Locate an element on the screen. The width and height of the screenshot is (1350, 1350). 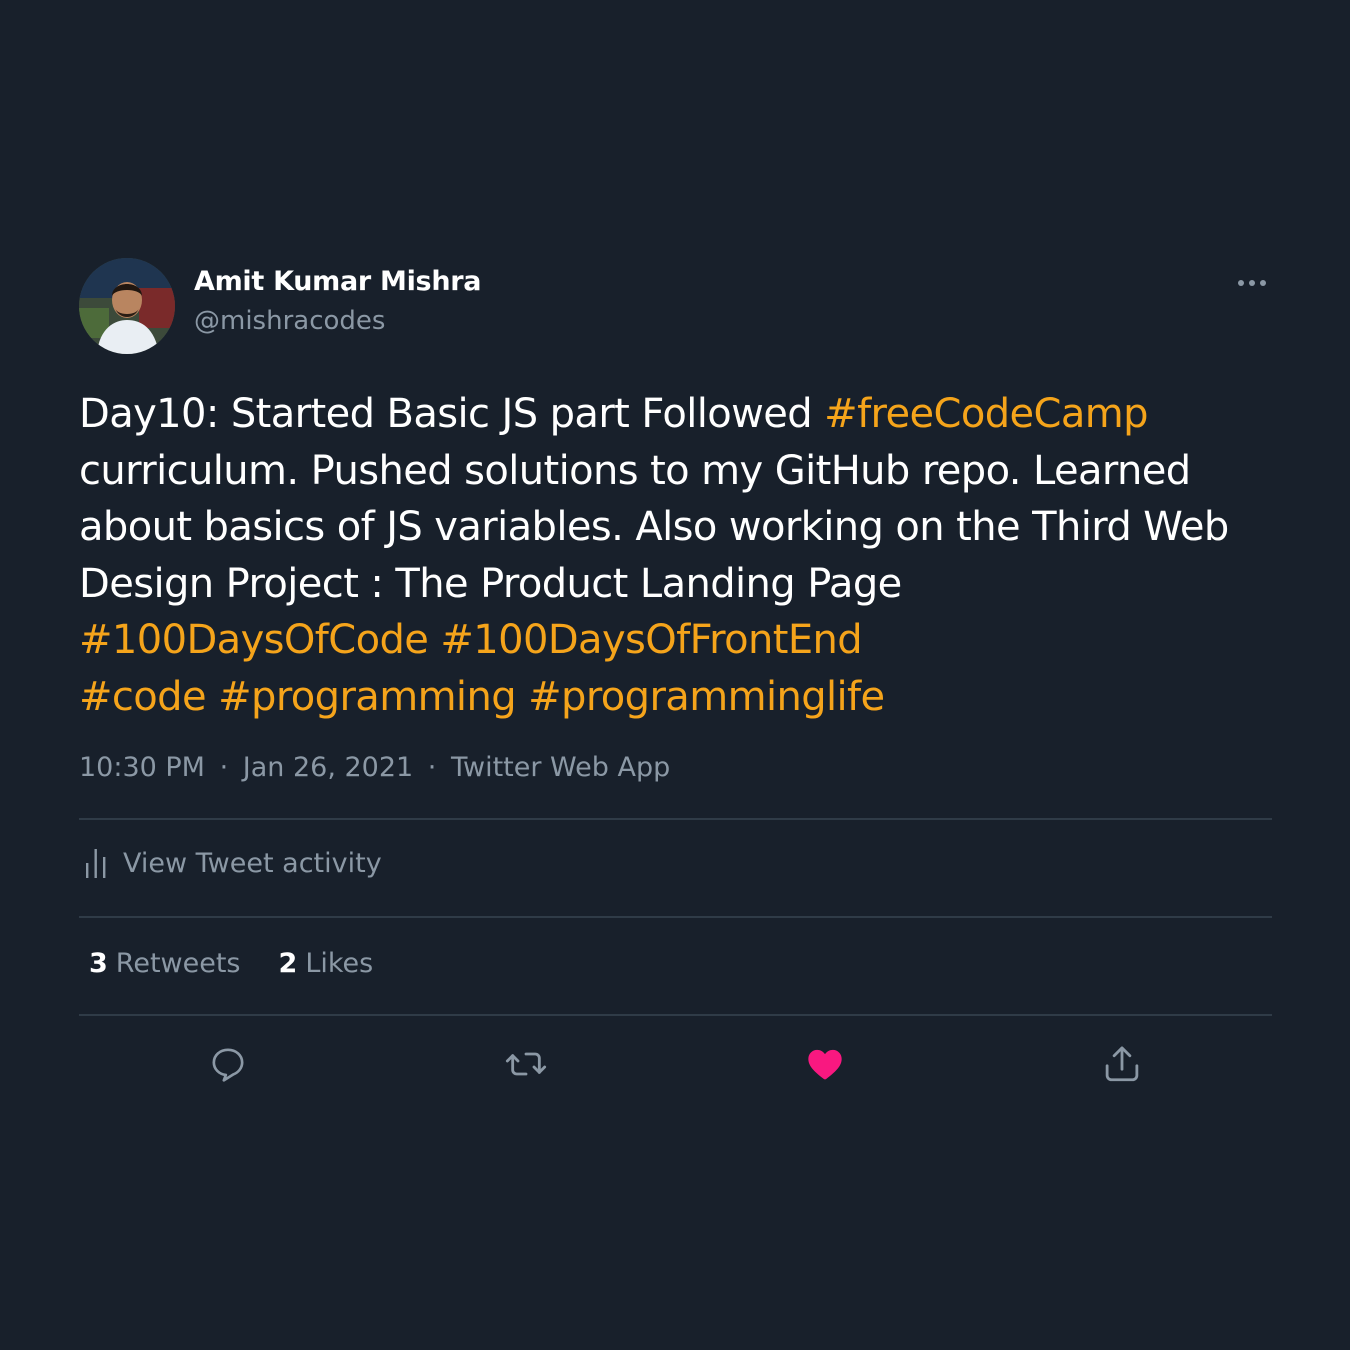
like-button is located at coordinates (825, 1064).